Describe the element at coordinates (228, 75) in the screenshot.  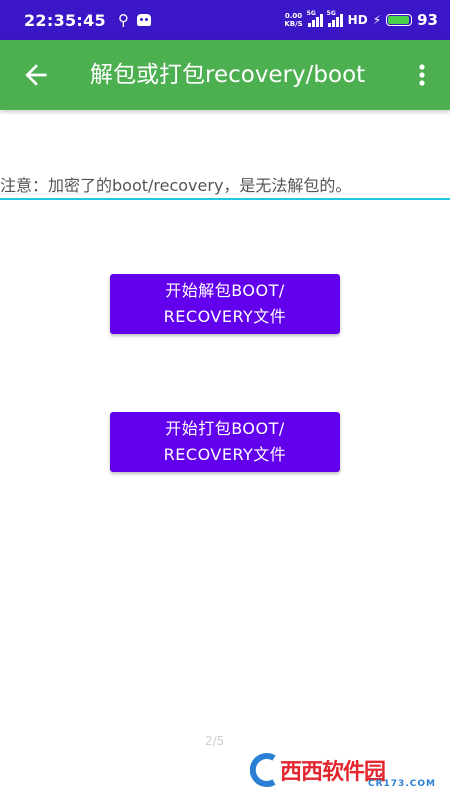
I see `page-title: 解包或打包recovery/boot` at that location.